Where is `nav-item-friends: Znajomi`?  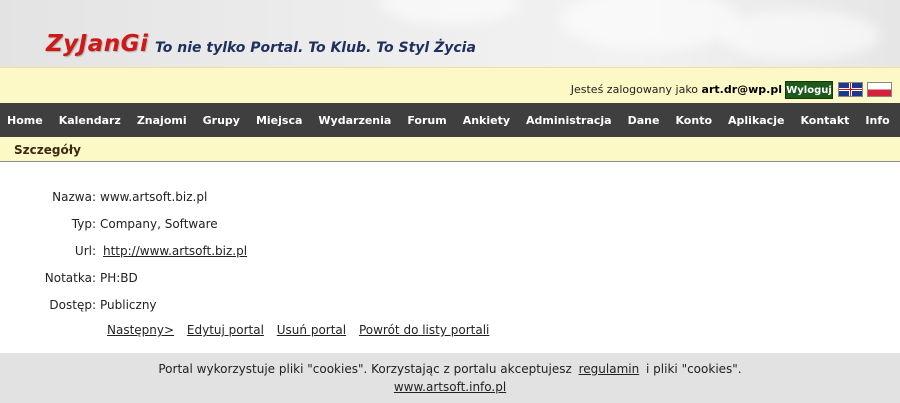
nav-item-friends: Znajomi is located at coordinates (162, 120).